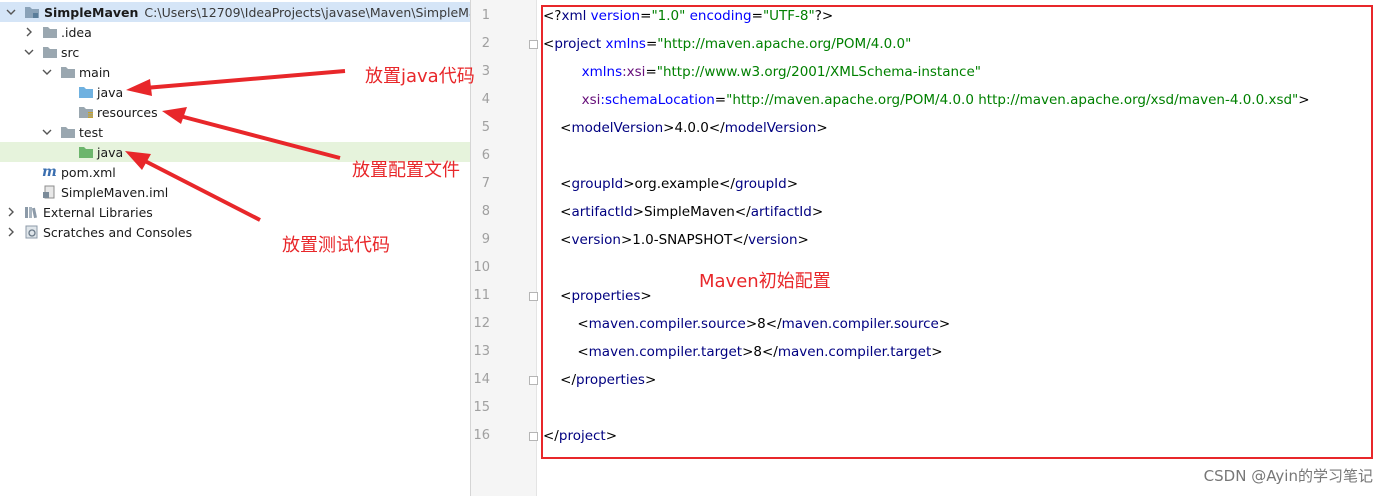 This screenshot has width=1385, height=496. Describe the element at coordinates (720, 16) in the screenshot. I see `code-token: encoding` at that location.